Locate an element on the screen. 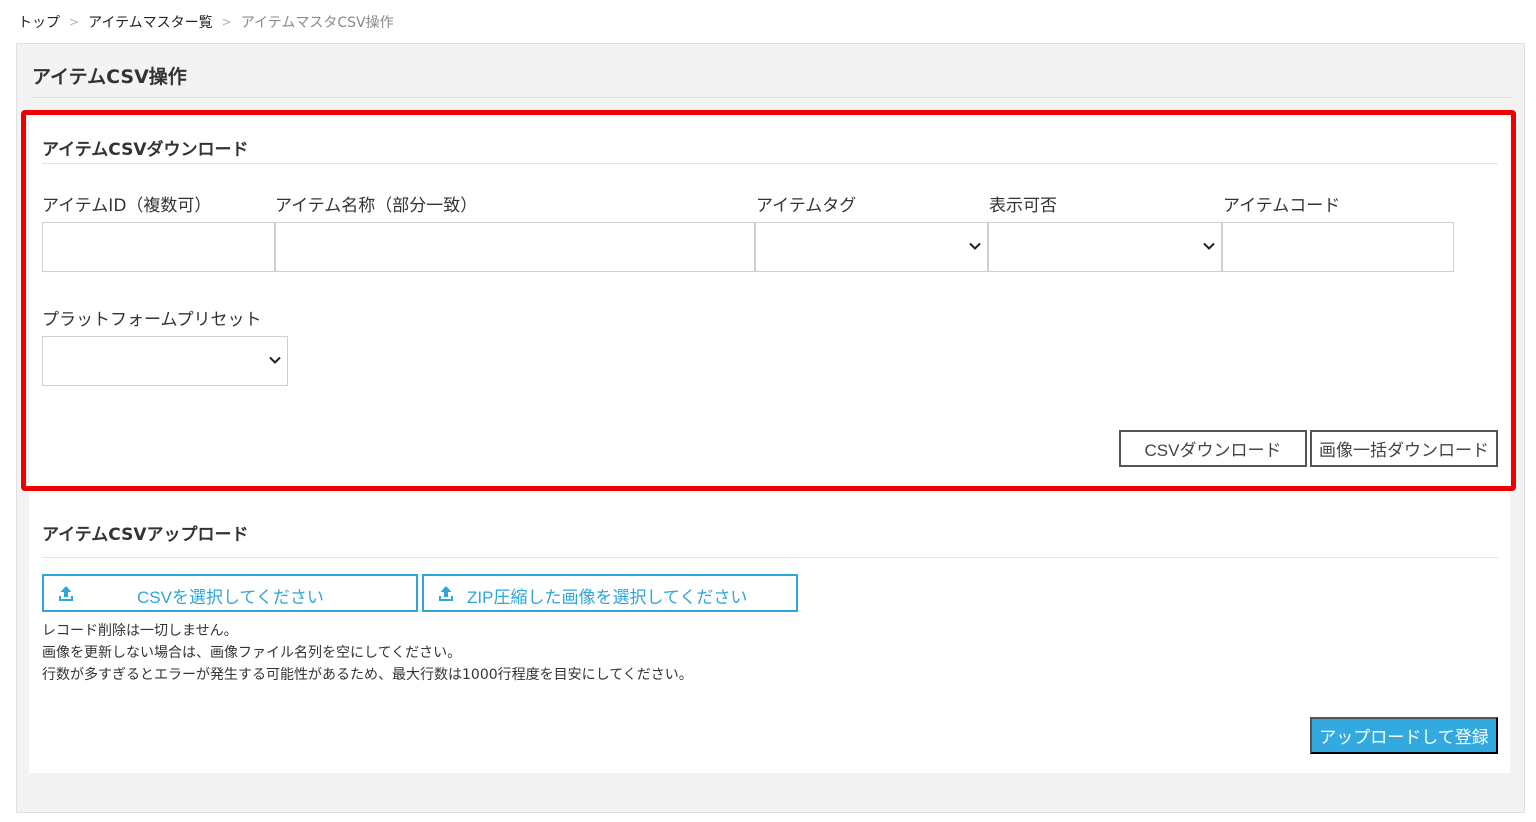  download-section-title: アイテムCSVダウンロード is located at coordinates (145, 150).